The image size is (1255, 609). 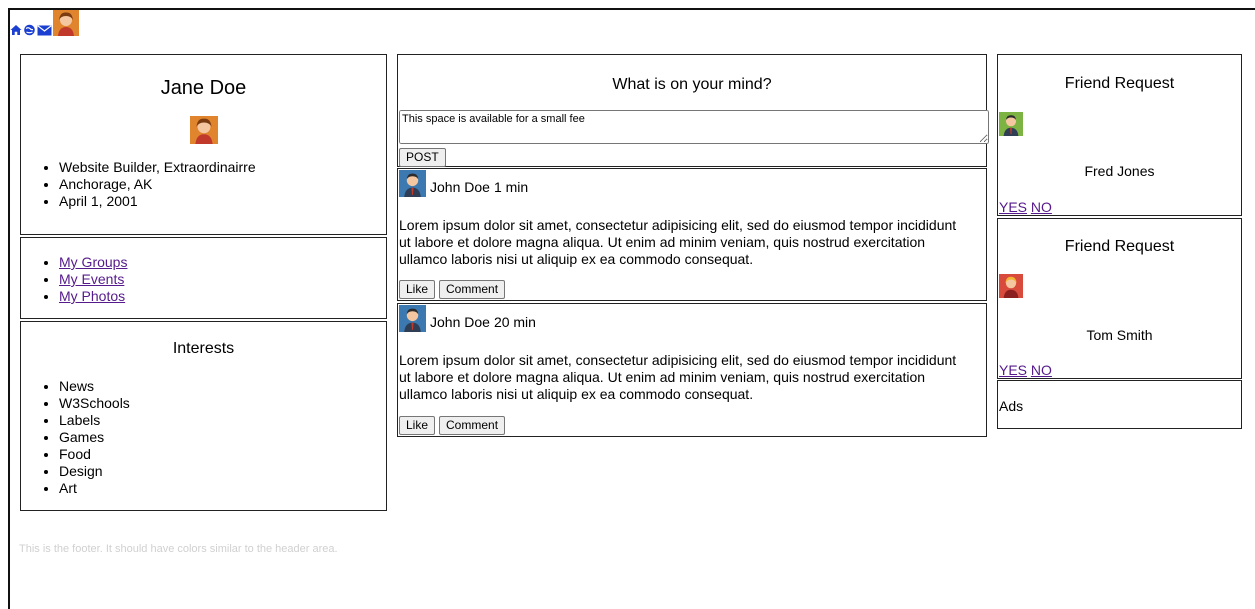 What do you see at coordinates (1011, 406) in the screenshot?
I see `ads-label: Ads` at bounding box center [1011, 406].